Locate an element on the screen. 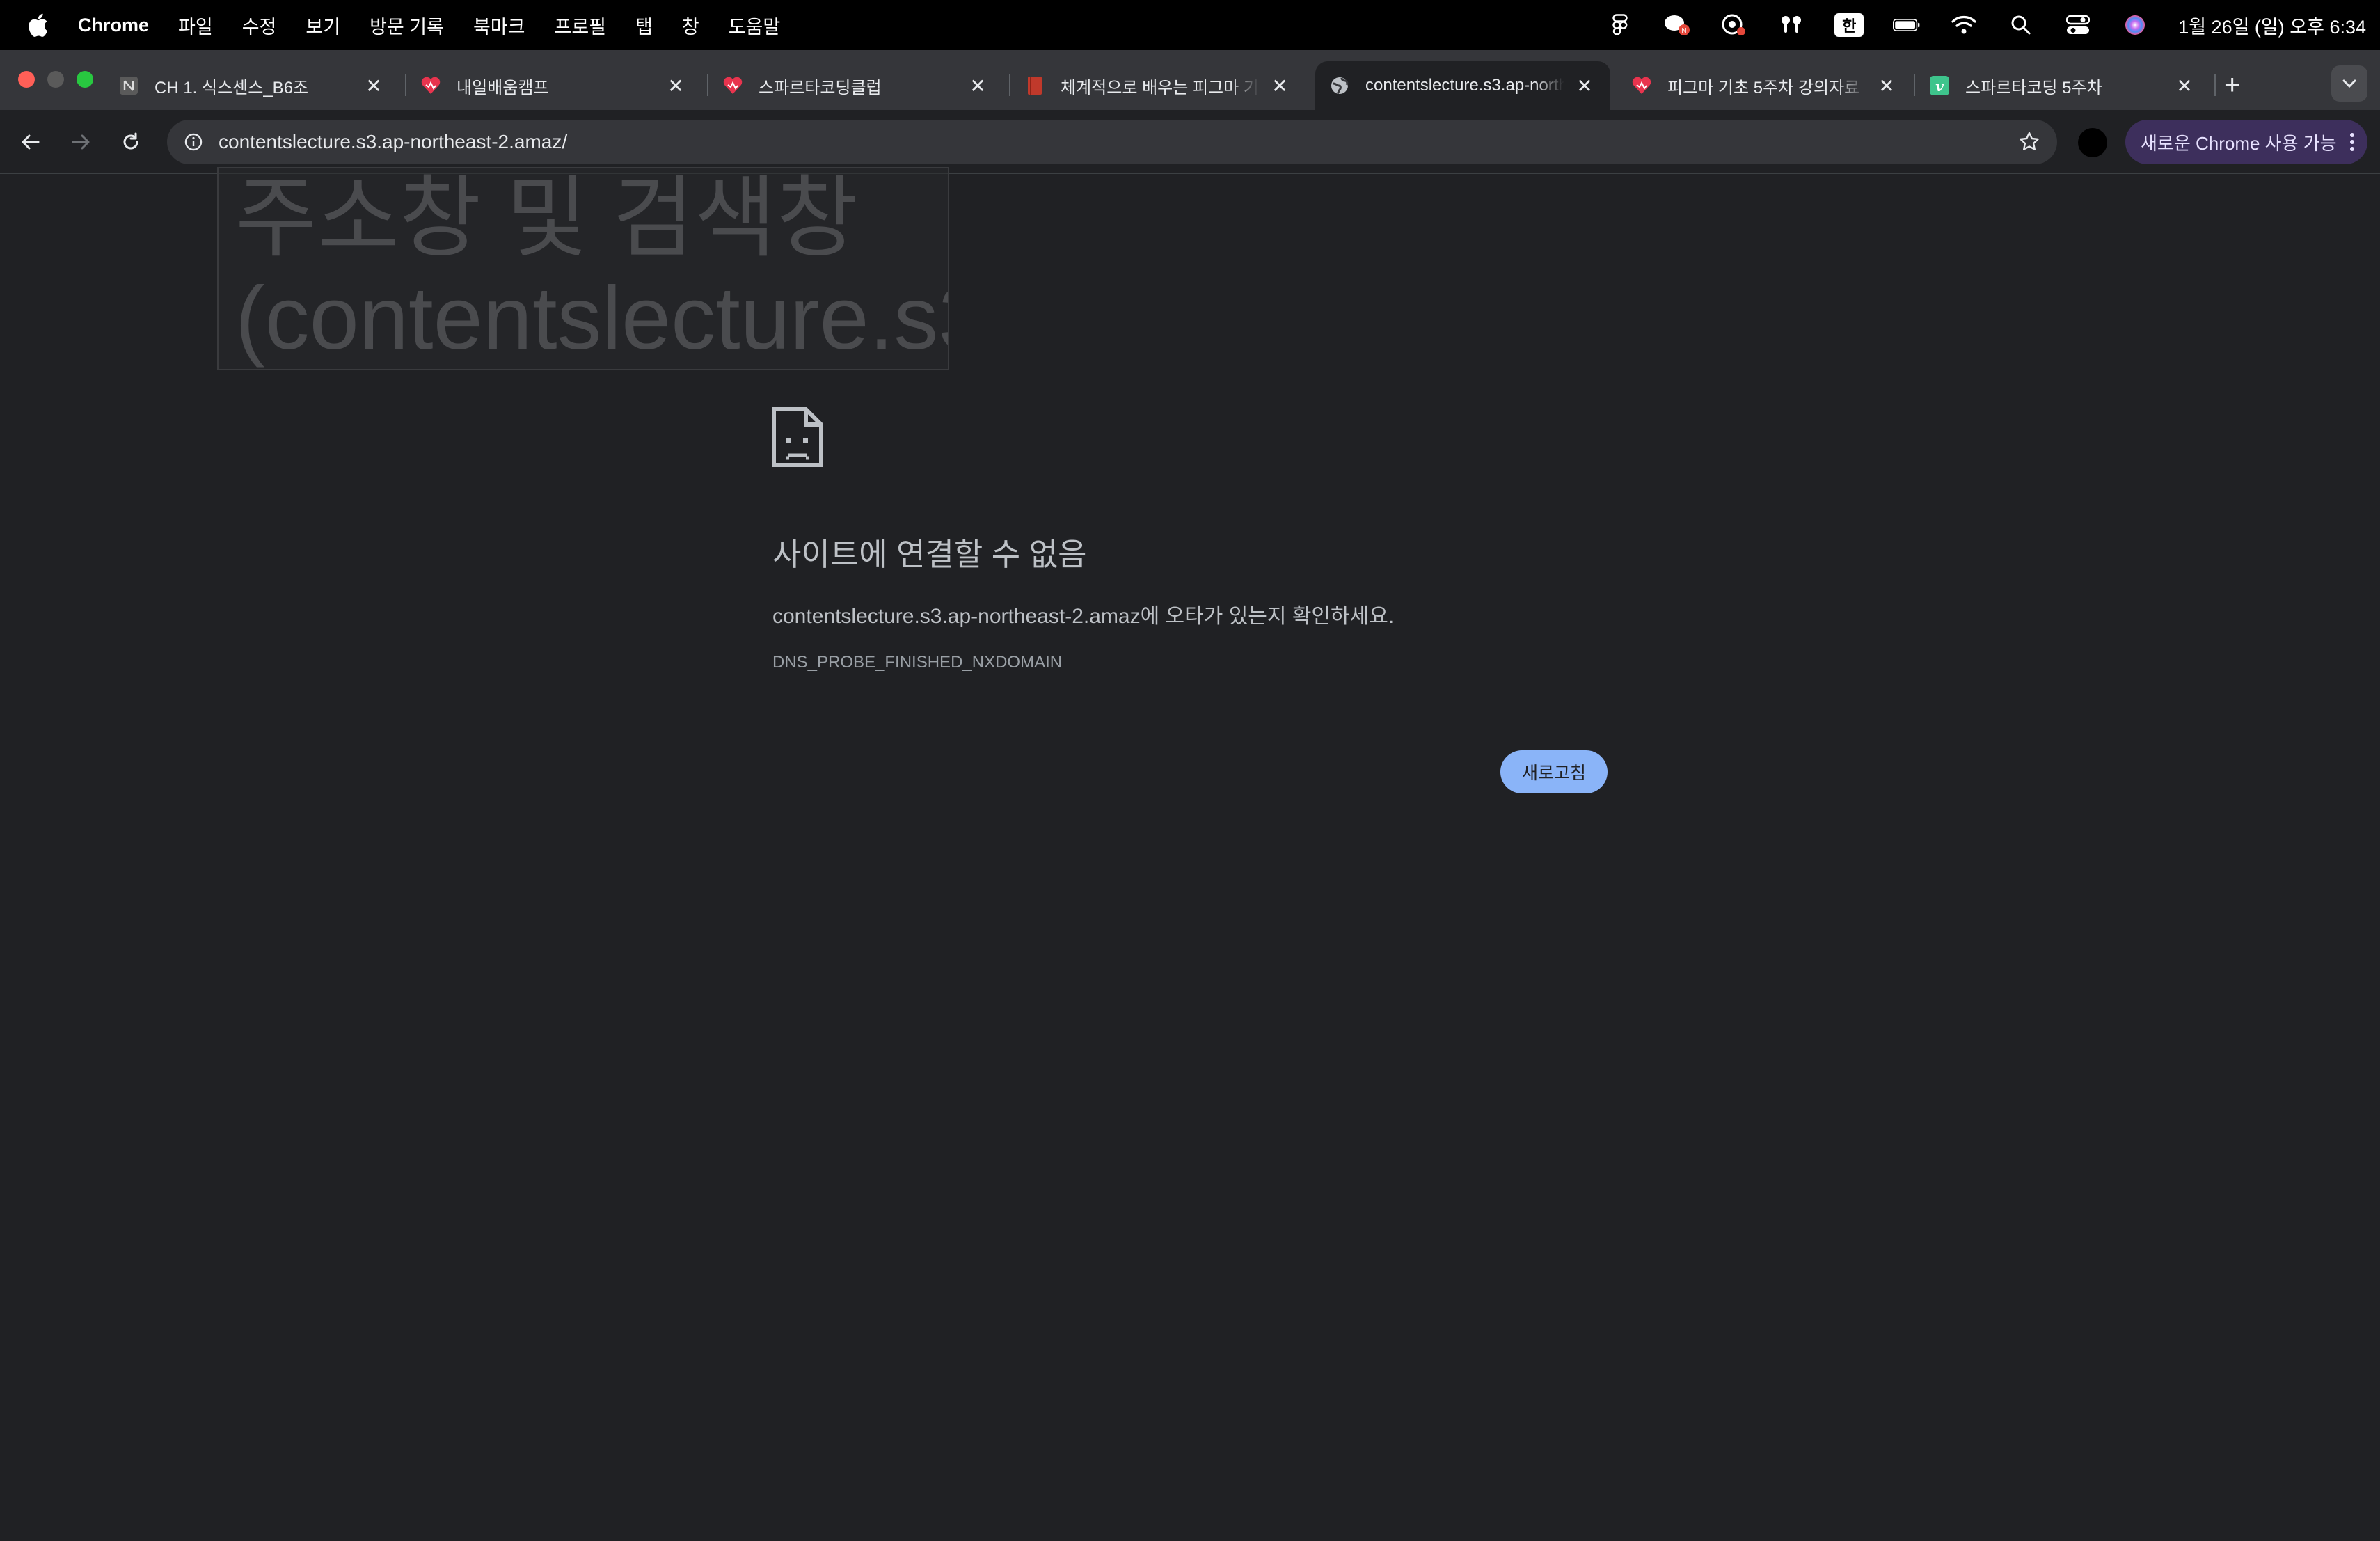 The image size is (2380, 1541). tab-naeil-camp: 내일배움캠프 ✕ is located at coordinates (553, 85).